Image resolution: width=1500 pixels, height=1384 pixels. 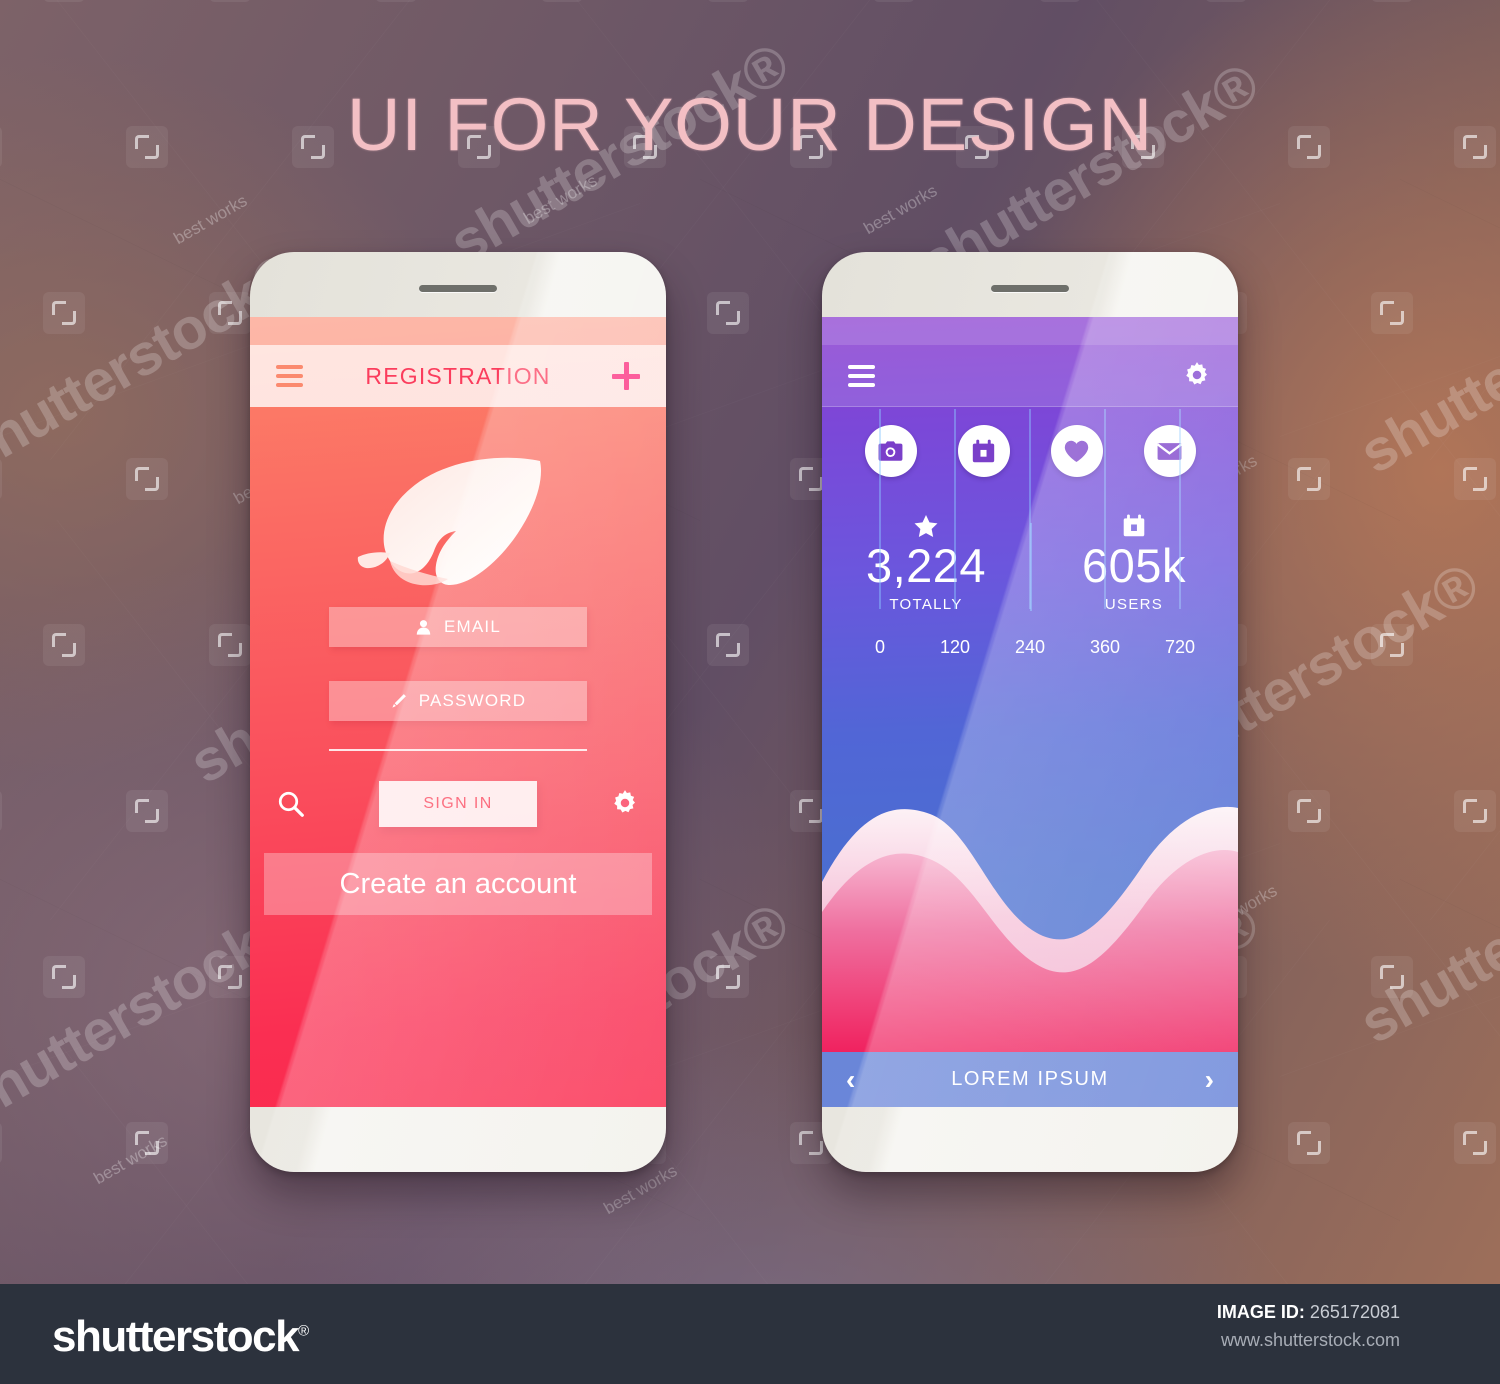 I want to click on bottom-nav: ‹ LOREM IPSUM ›, so click(x=1030, y=1079).